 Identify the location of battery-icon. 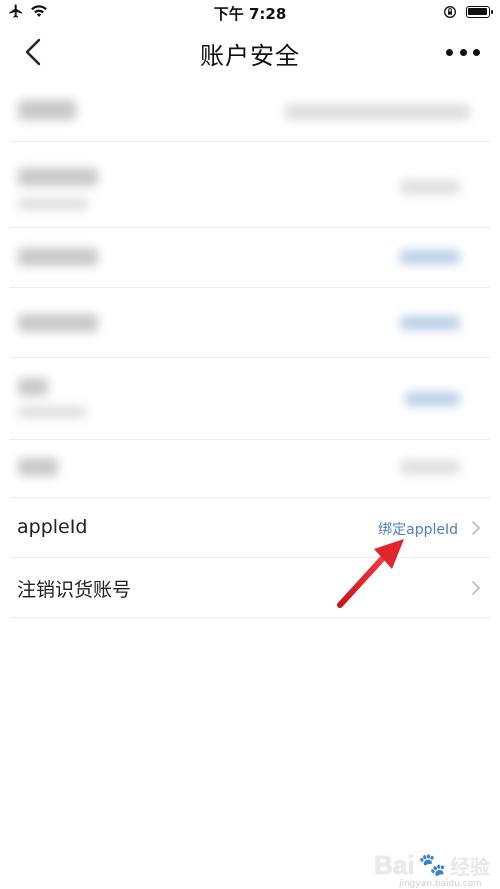
(479, 12).